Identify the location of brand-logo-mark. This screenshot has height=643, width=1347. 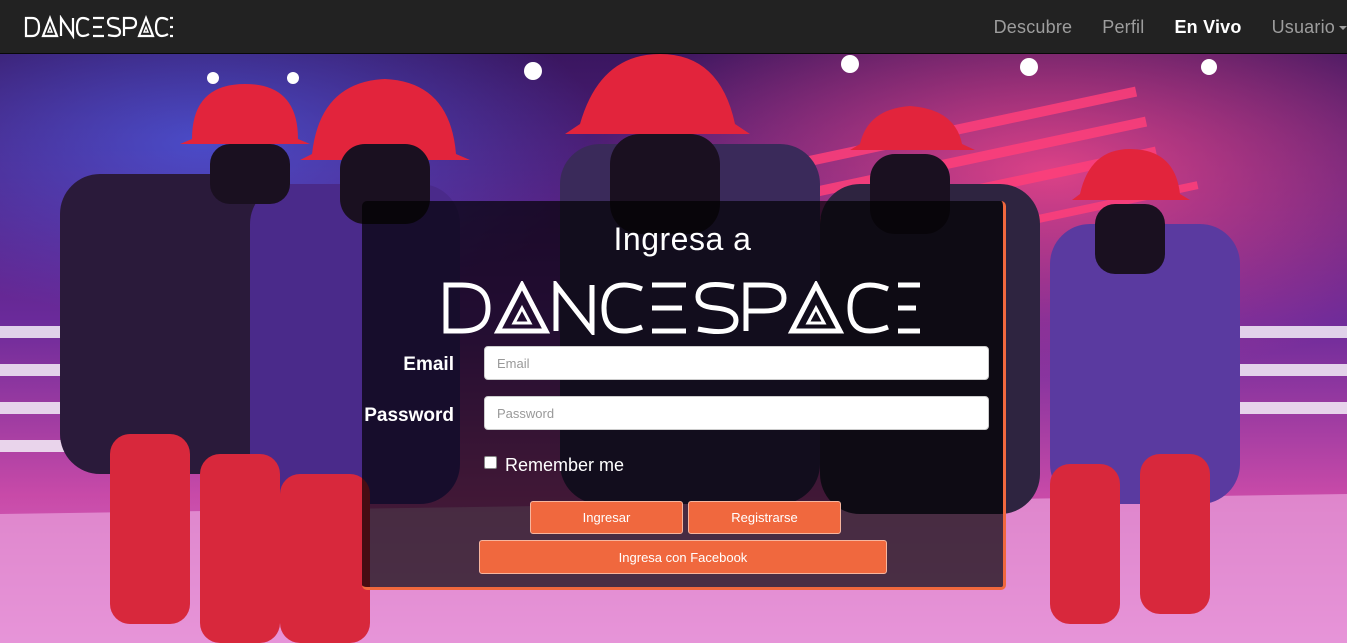
(98, 27).